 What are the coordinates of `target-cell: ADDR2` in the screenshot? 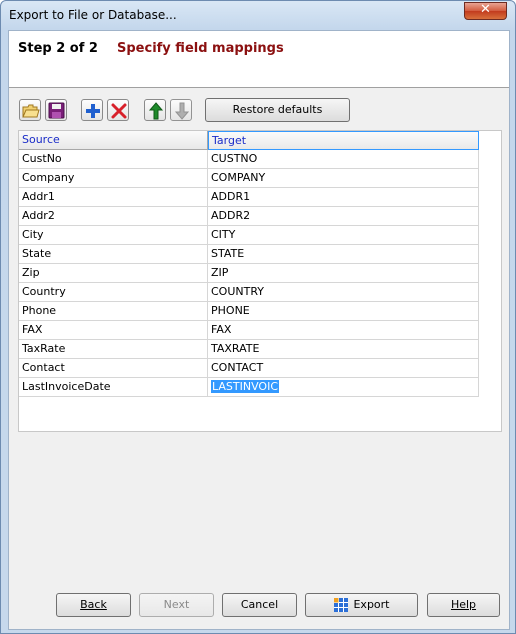 It's located at (343, 216).